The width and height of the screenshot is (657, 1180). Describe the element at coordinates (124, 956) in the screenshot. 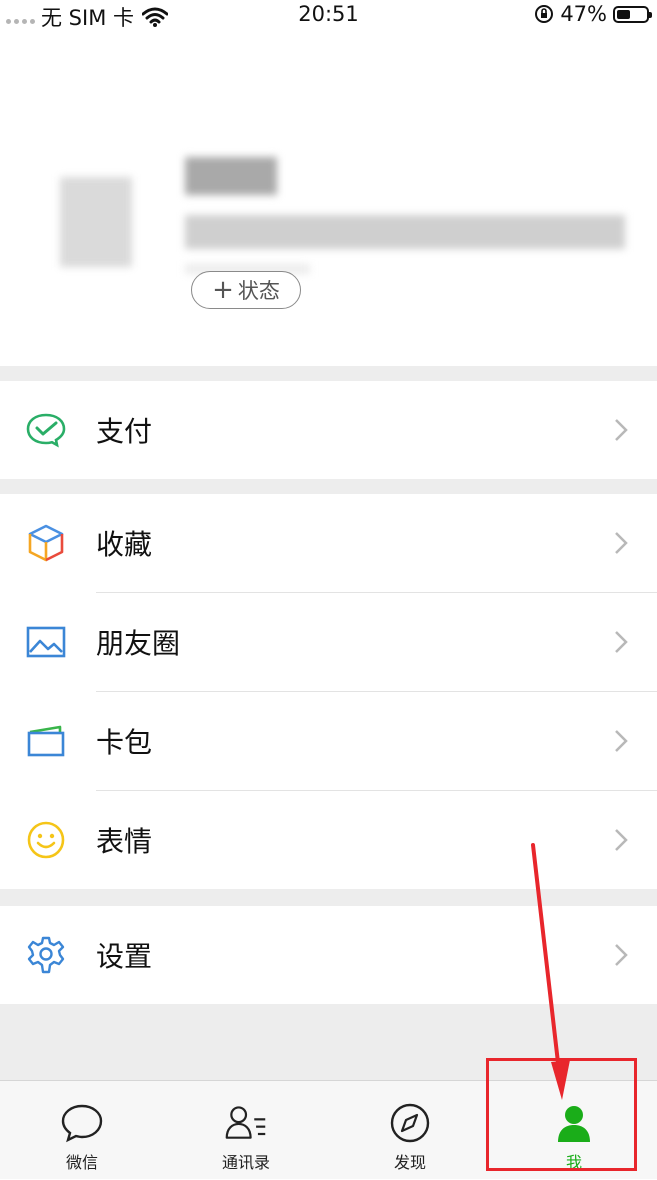

I see `menu-item-label: 设置` at that location.